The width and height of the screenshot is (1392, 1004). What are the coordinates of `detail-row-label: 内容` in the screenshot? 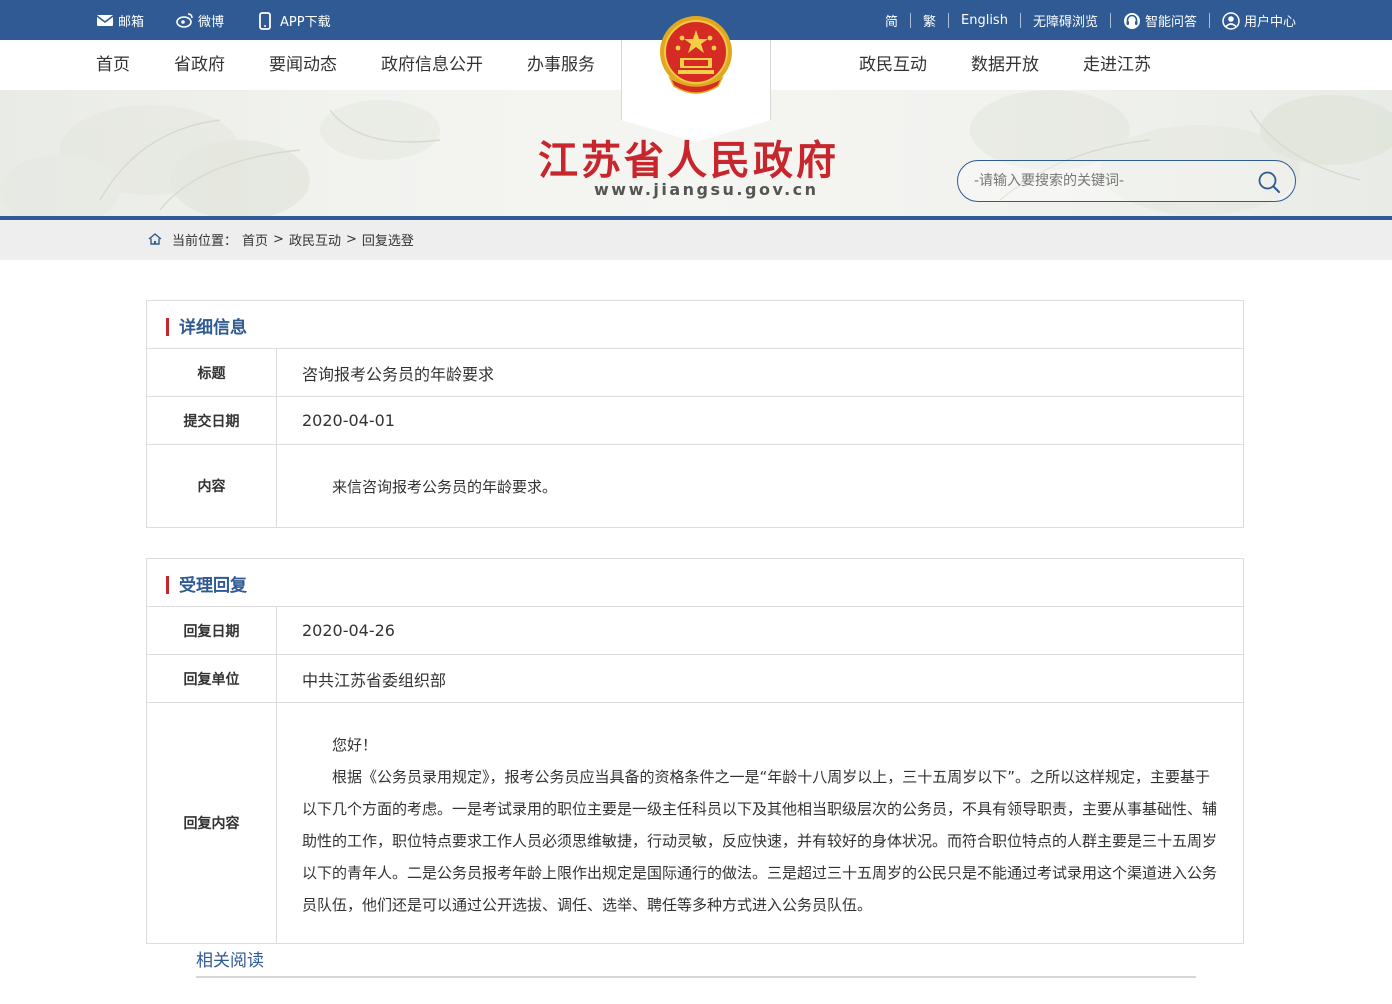 It's located at (212, 486).